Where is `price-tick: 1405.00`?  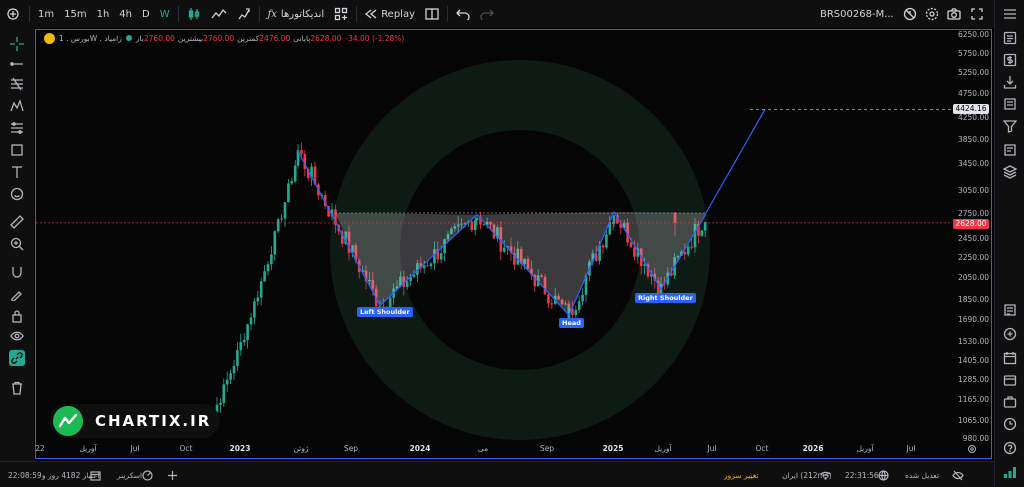
price-tick: 1405.00 is located at coordinates (973, 360).